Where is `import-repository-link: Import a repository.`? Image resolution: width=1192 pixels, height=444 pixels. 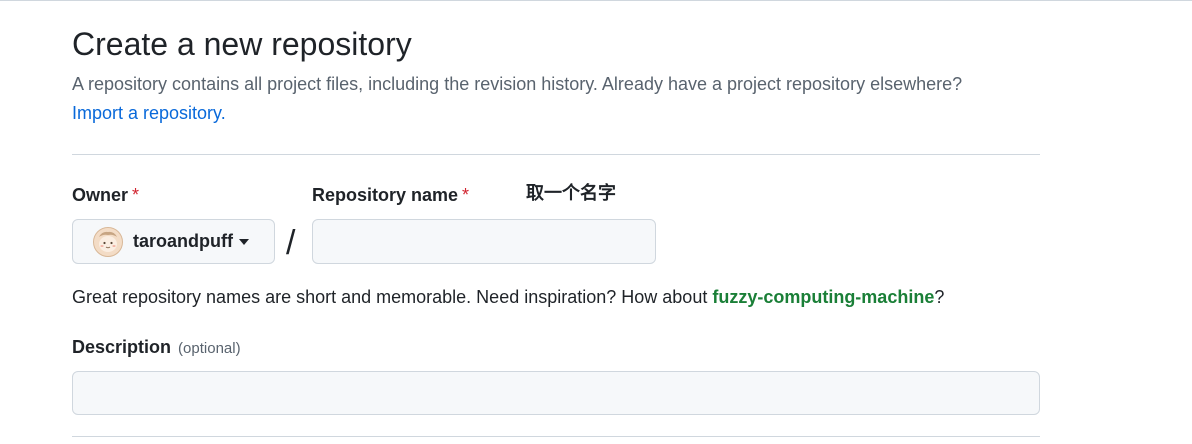
import-repository-link: Import a repository. is located at coordinates (149, 113).